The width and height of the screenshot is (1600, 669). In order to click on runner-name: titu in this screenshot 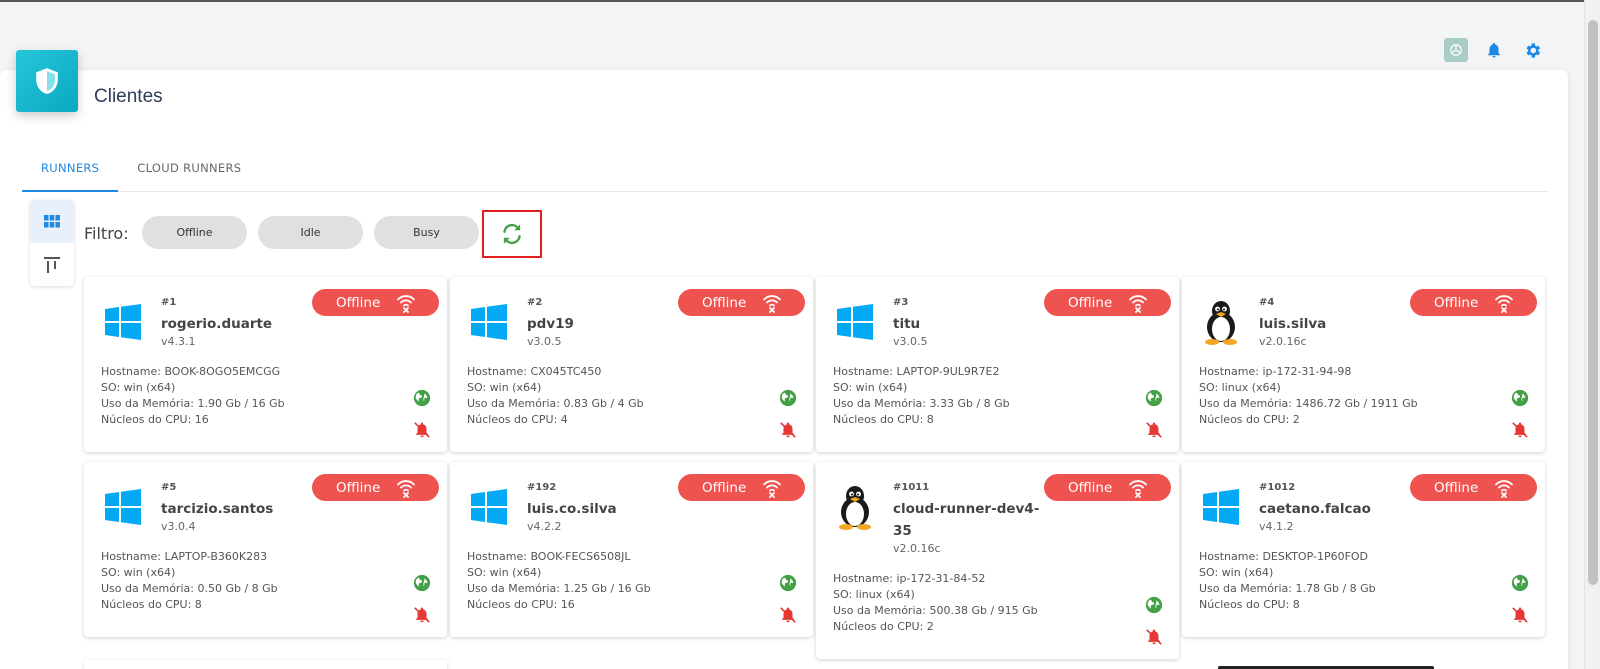, I will do `click(907, 324)`.